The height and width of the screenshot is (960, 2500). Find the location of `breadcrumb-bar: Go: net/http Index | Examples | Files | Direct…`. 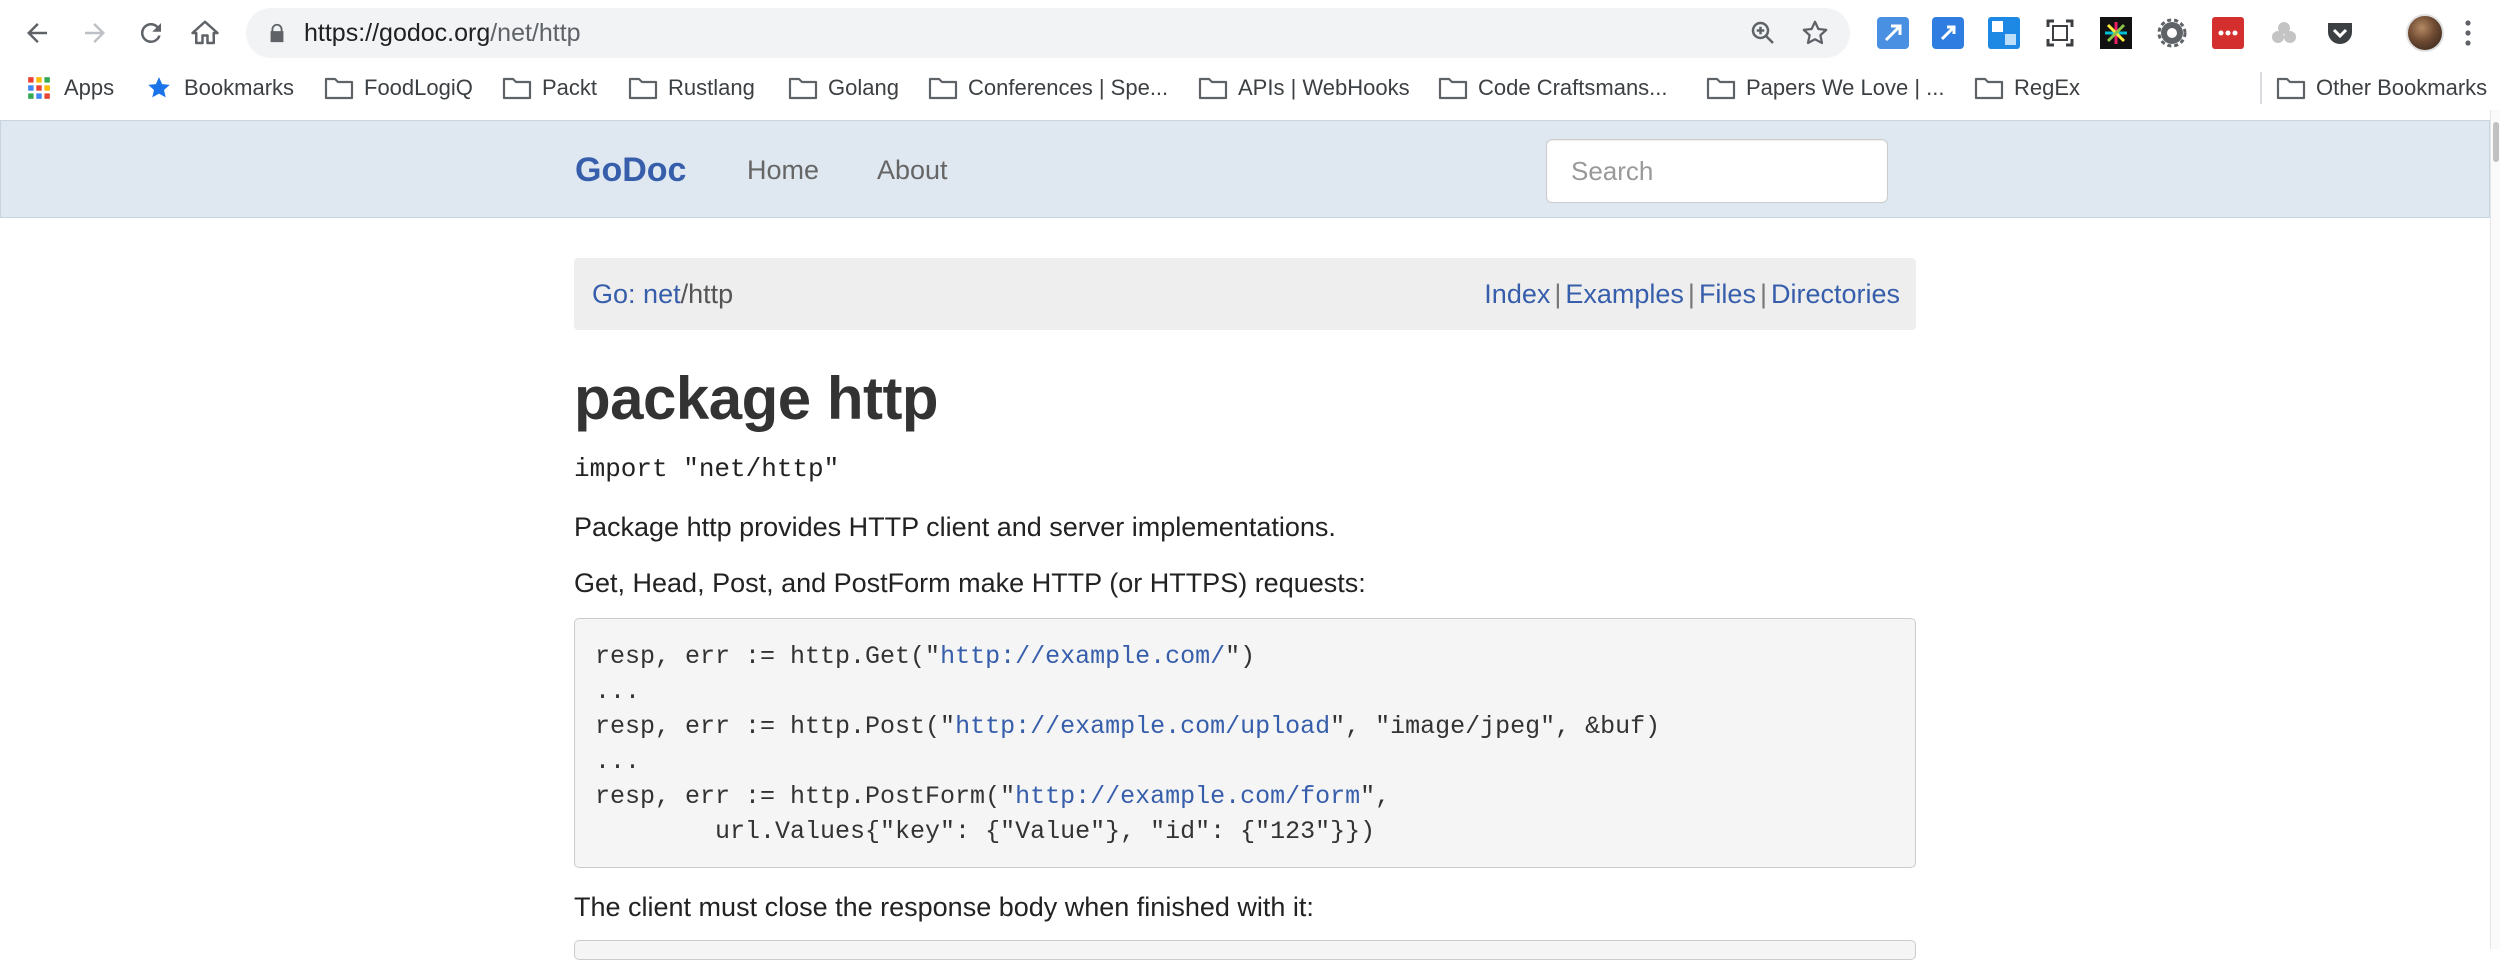

breadcrumb-bar: Go: net/http Index | Examples | Files | Direct… is located at coordinates (1245, 294).